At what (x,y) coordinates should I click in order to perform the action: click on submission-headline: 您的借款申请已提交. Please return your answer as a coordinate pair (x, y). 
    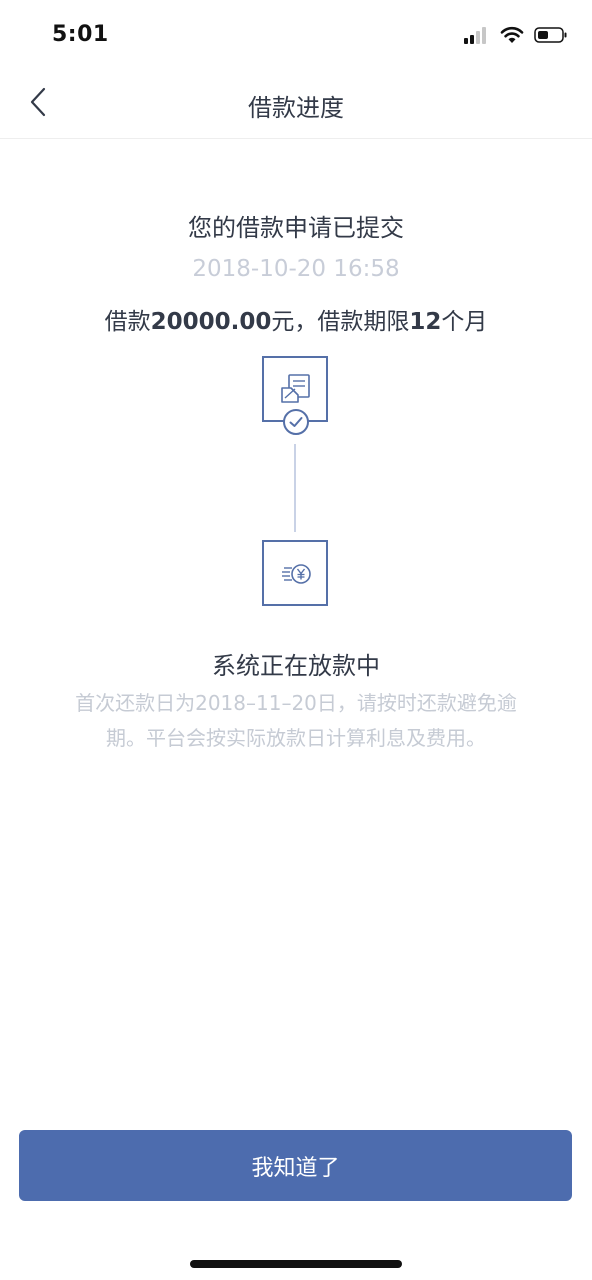
    Looking at the image, I should click on (296, 228).